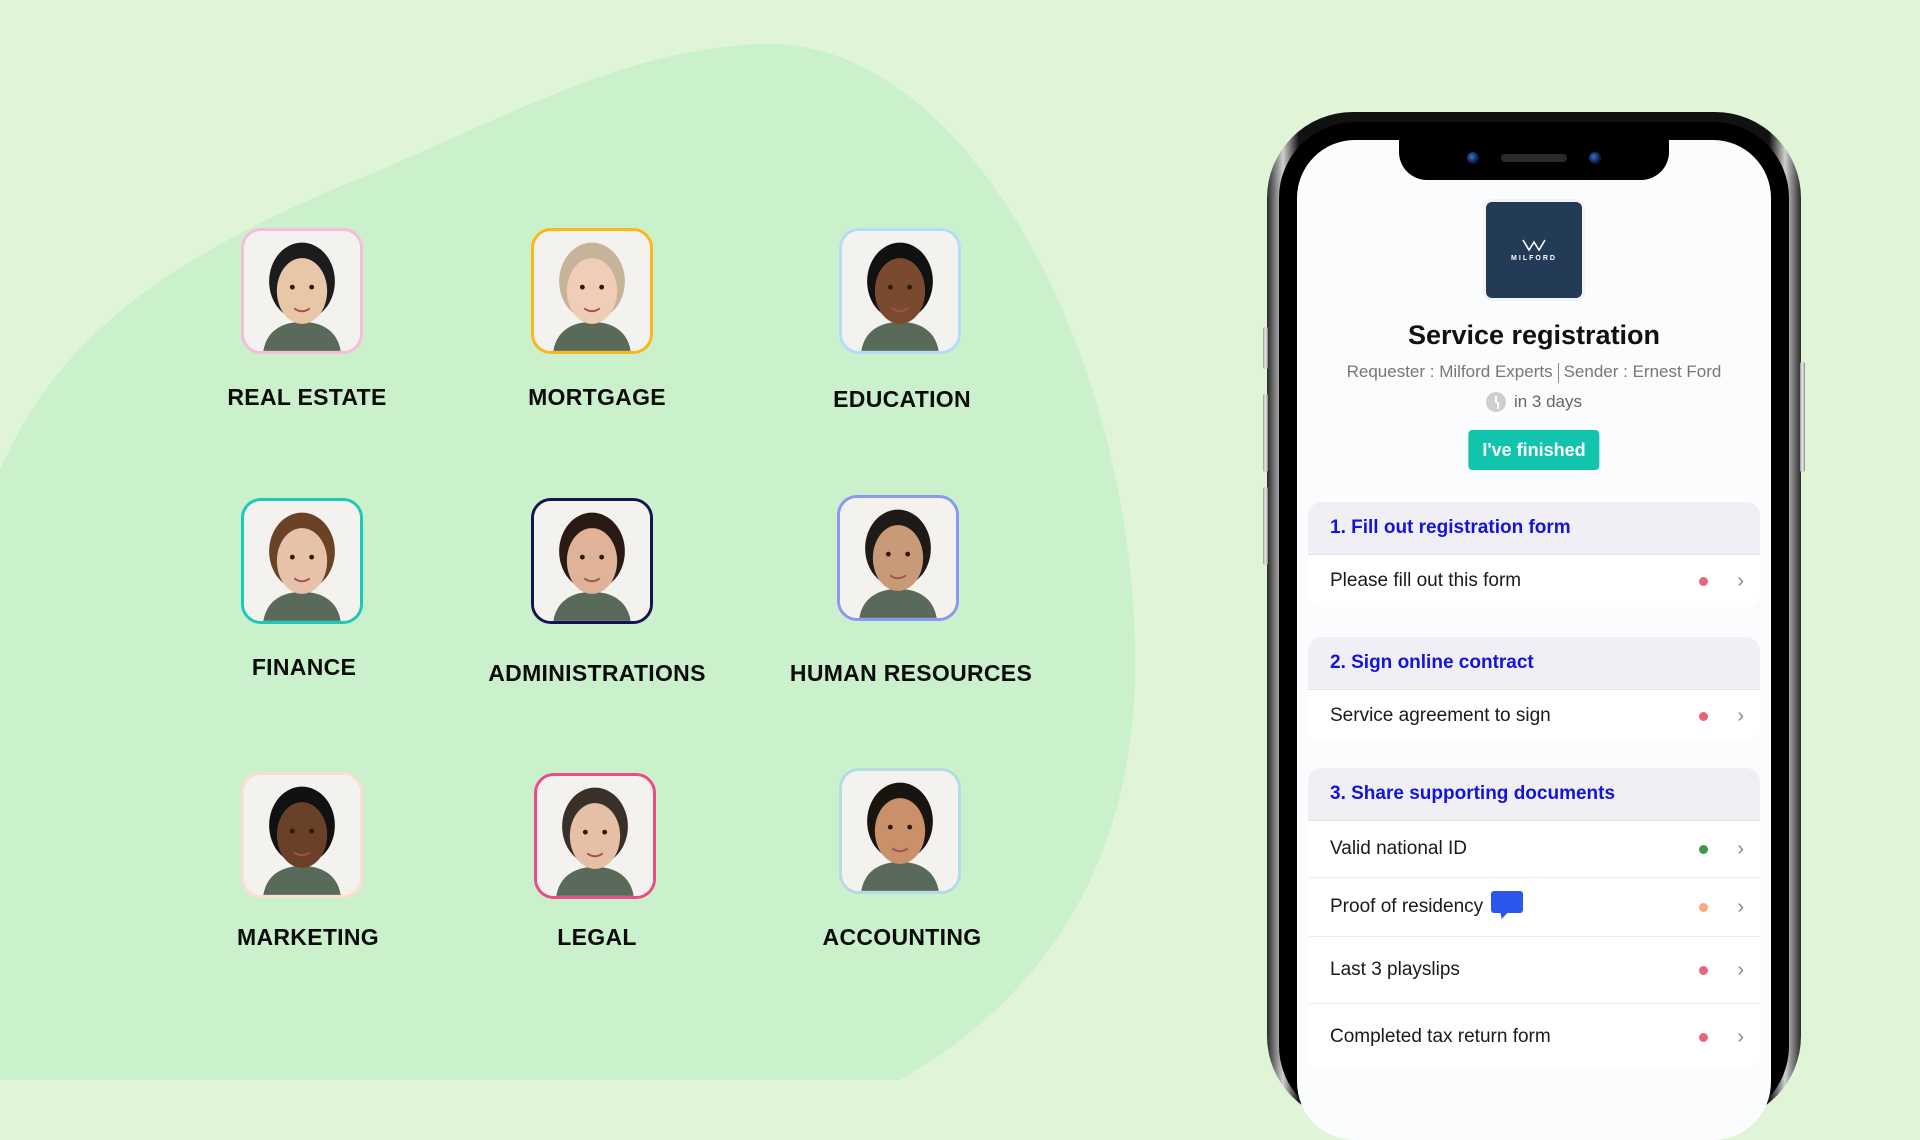 This screenshot has height=1140, width=1920. I want to click on logo-text: MILFORD, so click(1534, 258).